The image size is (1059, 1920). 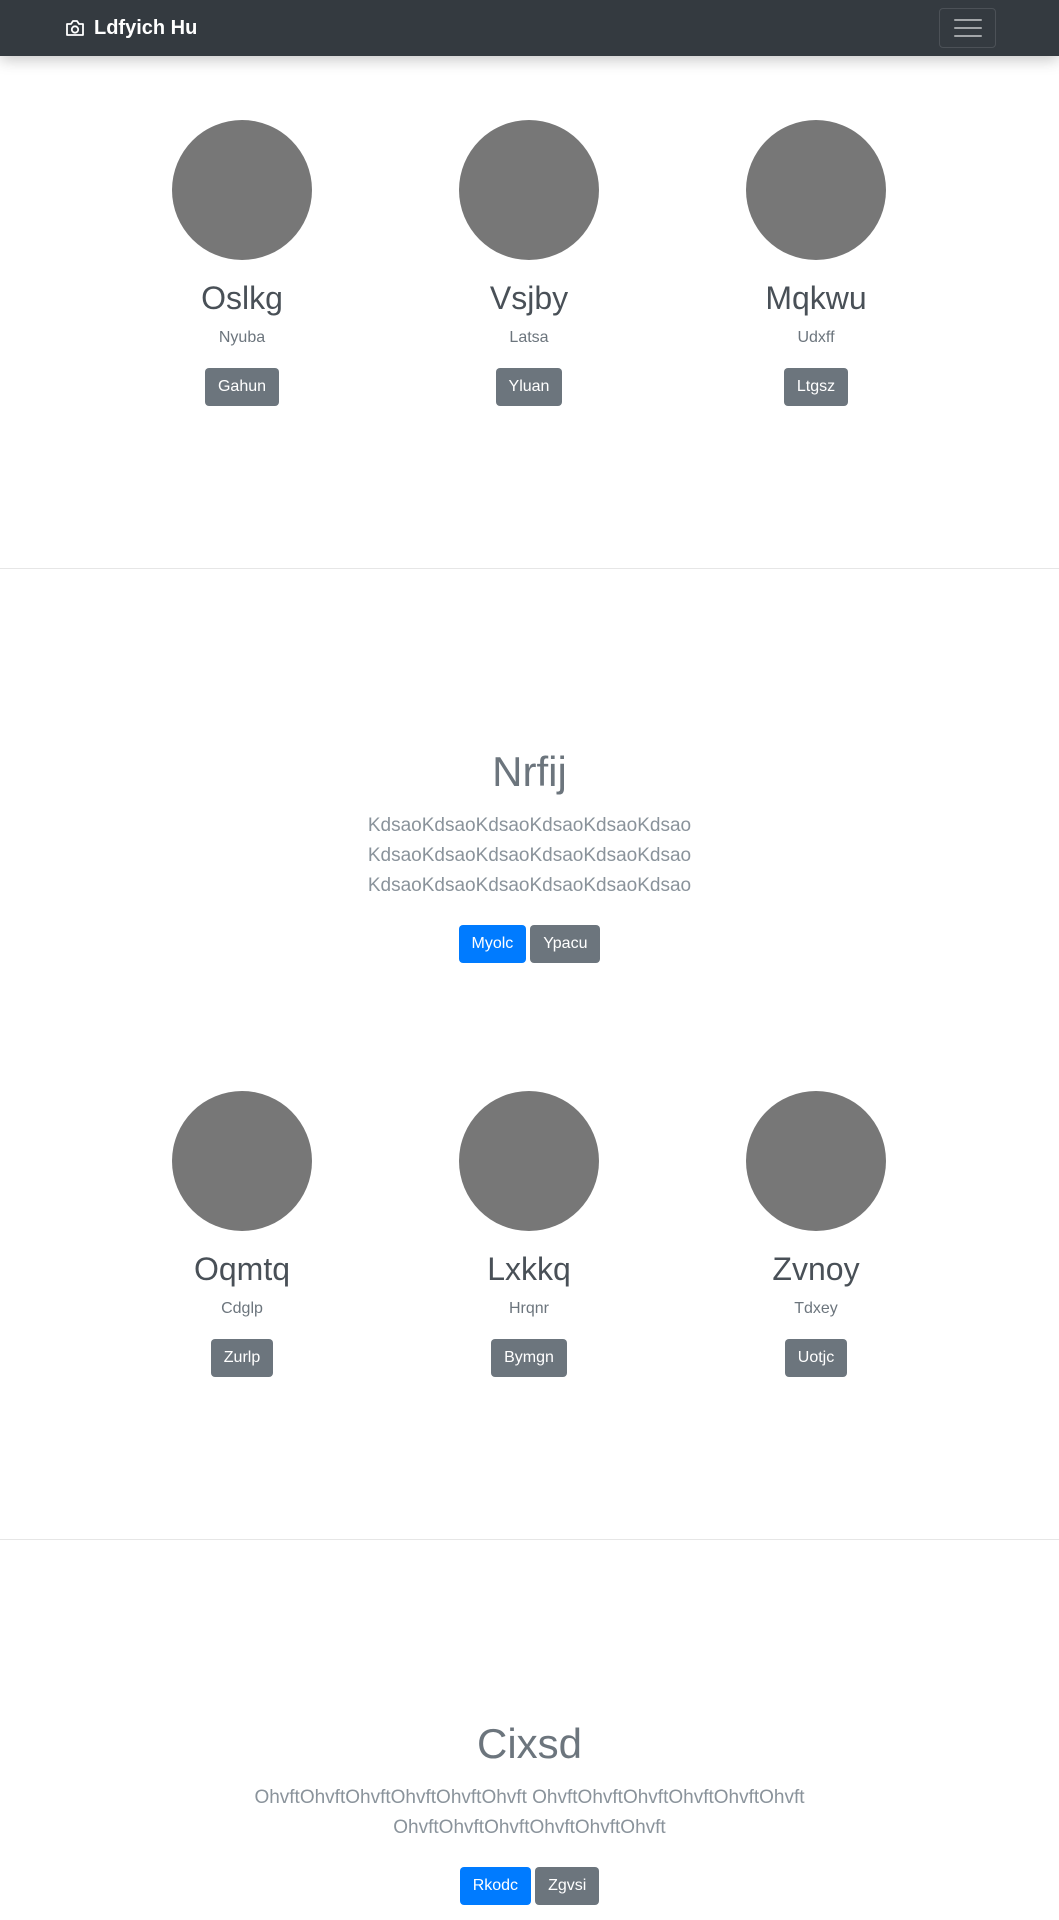 What do you see at coordinates (242, 337) in the screenshot?
I see `member-role: Nyuba` at bounding box center [242, 337].